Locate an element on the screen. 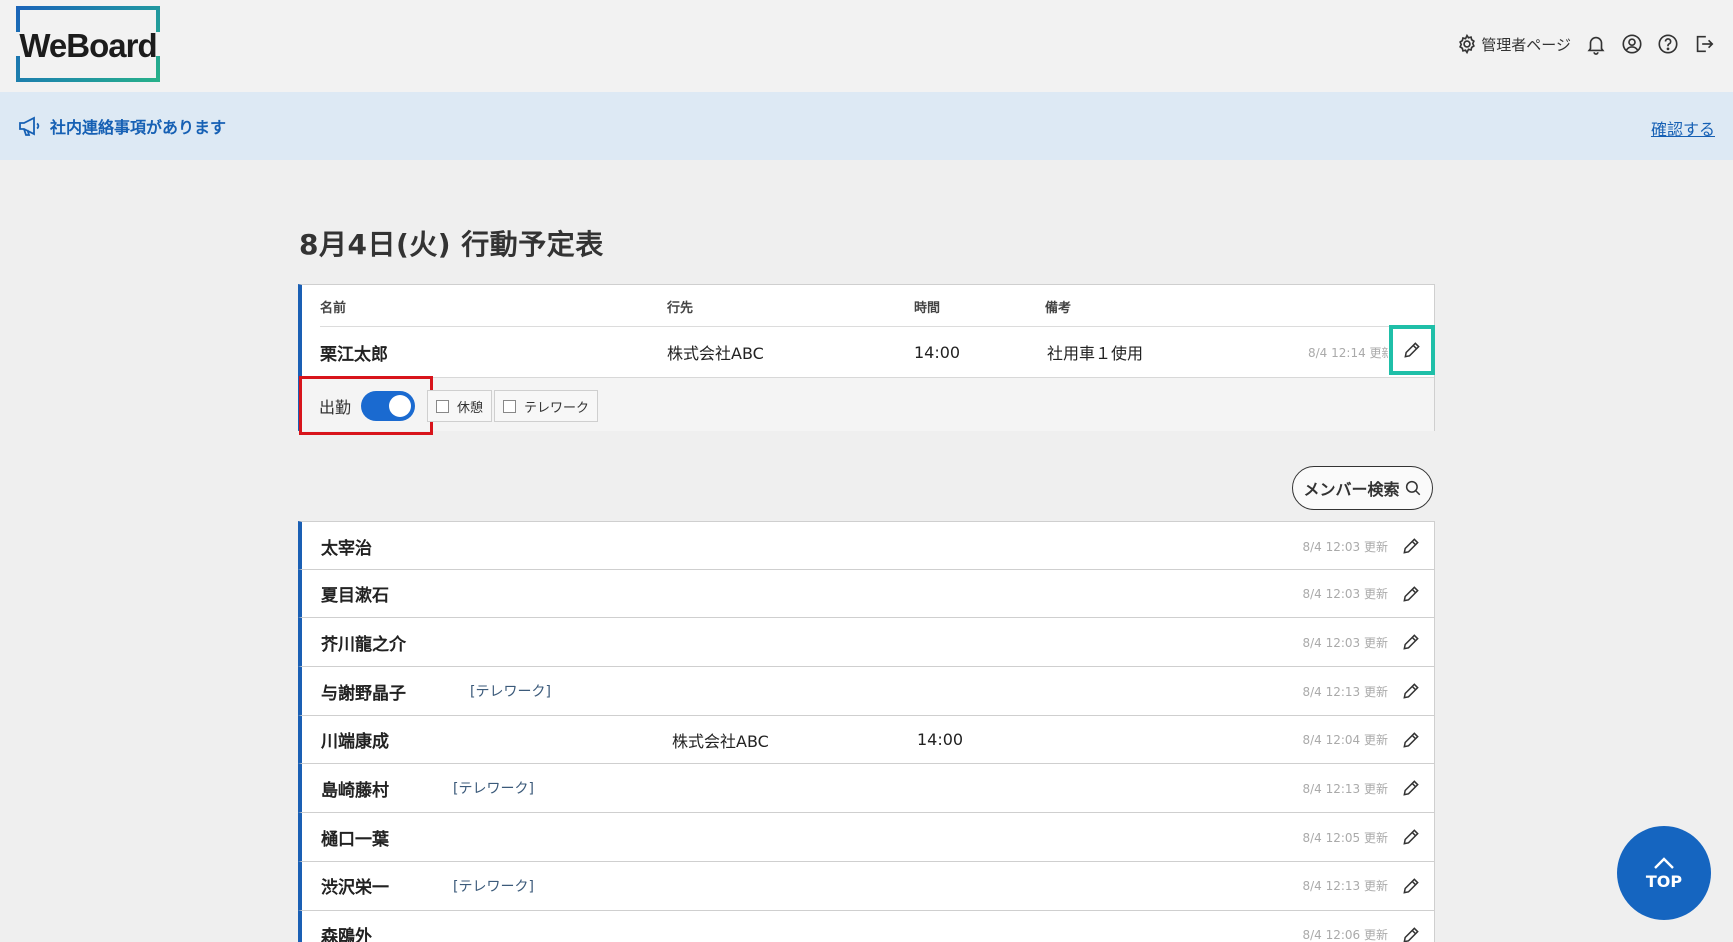 This screenshot has height=942, width=1733. member-row: 与謝野晶子 [テレワーク] 8/4 12:13 更新 is located at coordinates (866, 691).